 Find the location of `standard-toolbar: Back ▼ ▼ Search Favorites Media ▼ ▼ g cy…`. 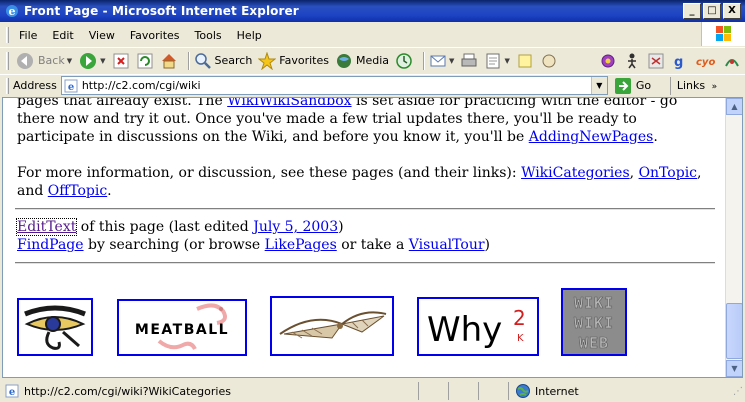

standard-toolbar: Back ▼ ▼ Search Favorites Media ▼ ▼ g cy… is located at coordinates (372, 60).